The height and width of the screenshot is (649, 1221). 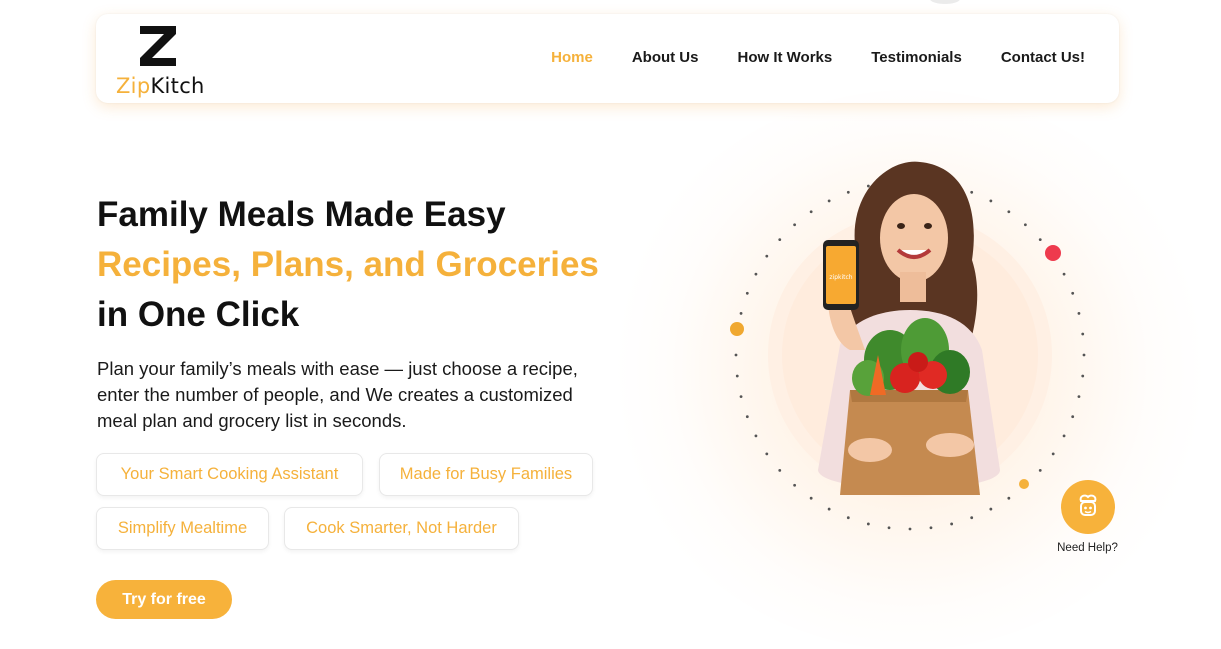 I want to click on logo-zip-text: Zip, so click(x=133, y=86).